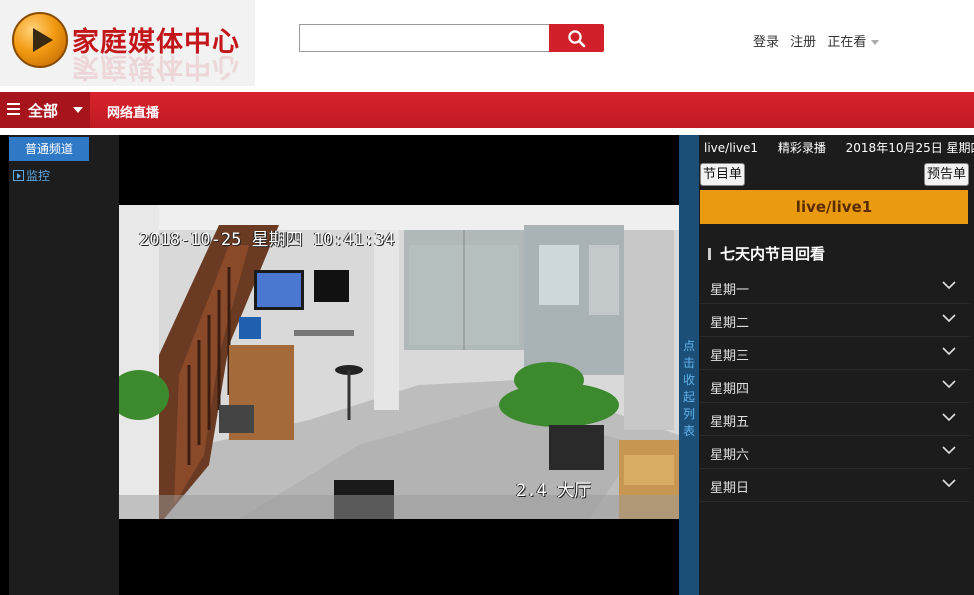 The width and height of the screenshot is (974, 595). Describe the element at coordinates (835, 353) in the screenshot. I see `replay-day-row: 星期三` at that location.